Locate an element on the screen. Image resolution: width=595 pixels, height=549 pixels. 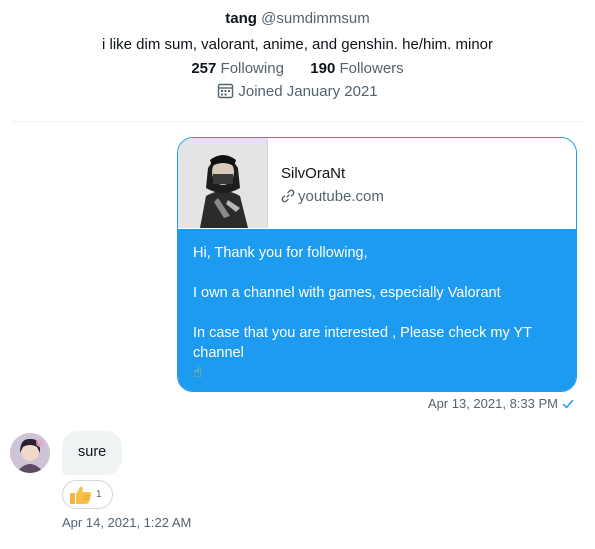
incoming-message: sure is located at coordinates (92, 453).